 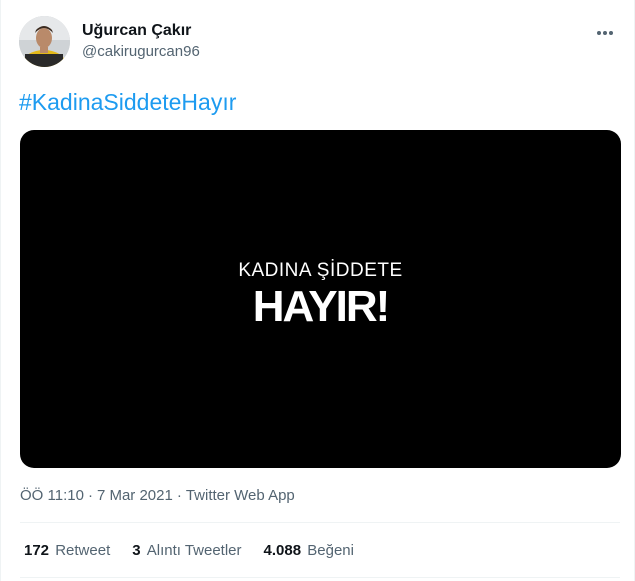 What do you see at coordinates (194, 550) in the screenshot?
I see `quote-tweets-label: Alıntı Tweetler` at bounding box center [194, 550].